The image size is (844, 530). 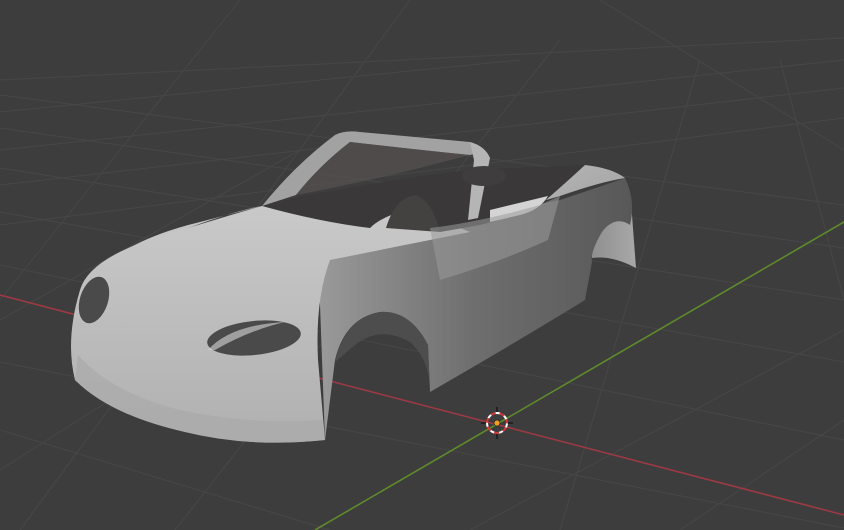 What do you see at coordinates (484, 176) in the screenshot?
I see `seat-headrest` at bounding box center [484, 176].